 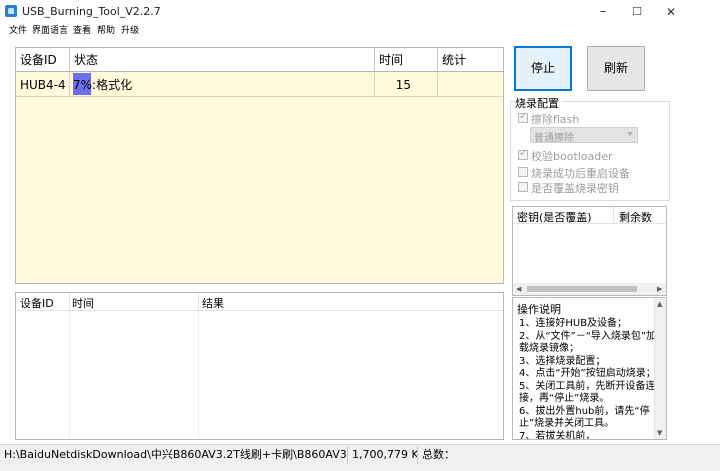 I want to click on app-icon, so click(x=11, y=11).